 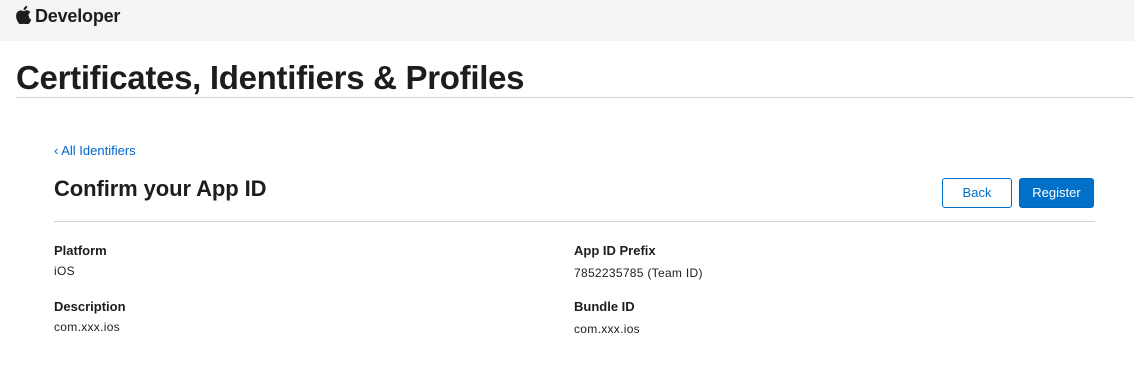 I want to click on bundle-id-label: Bundle ID, so click(x=604, y=306).